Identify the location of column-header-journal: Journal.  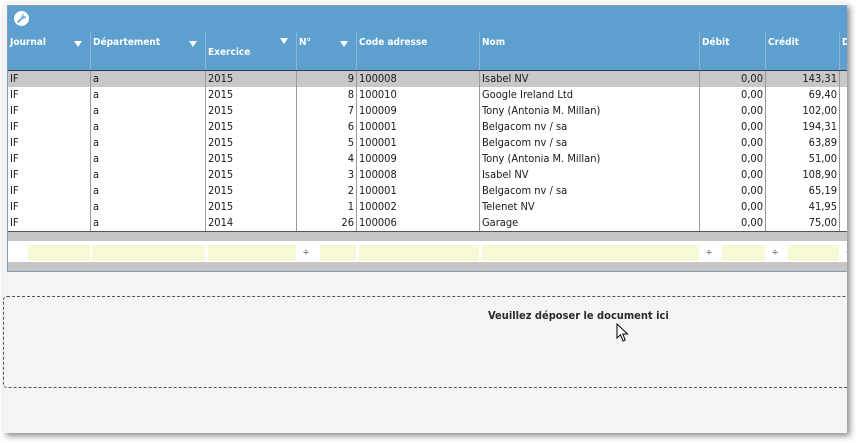
(49, 51).